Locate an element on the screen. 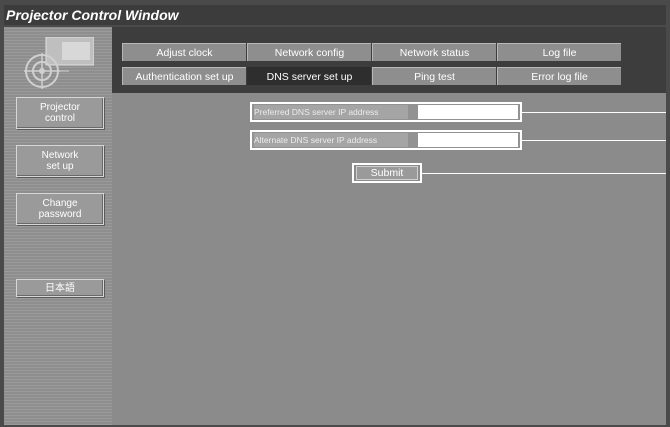  change-password-label: Change password is located at coordinates (60, 209).